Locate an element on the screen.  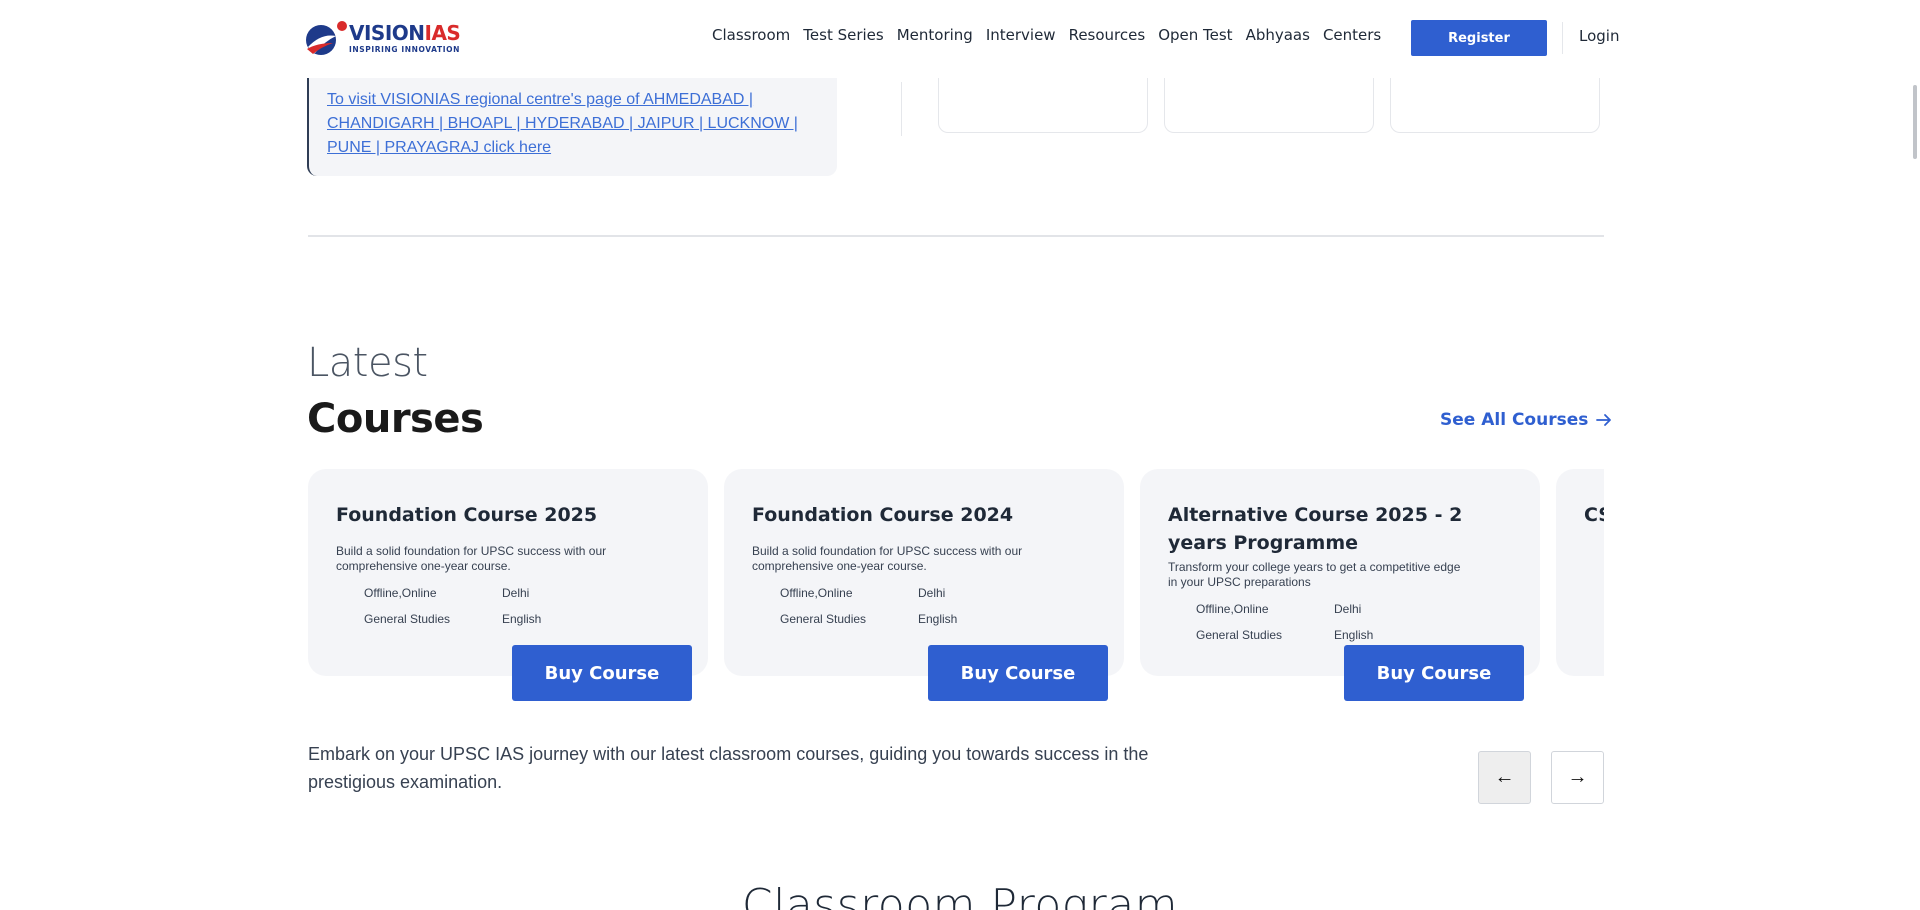
section-title-bold: Courses is located at coordinates (395, 419).